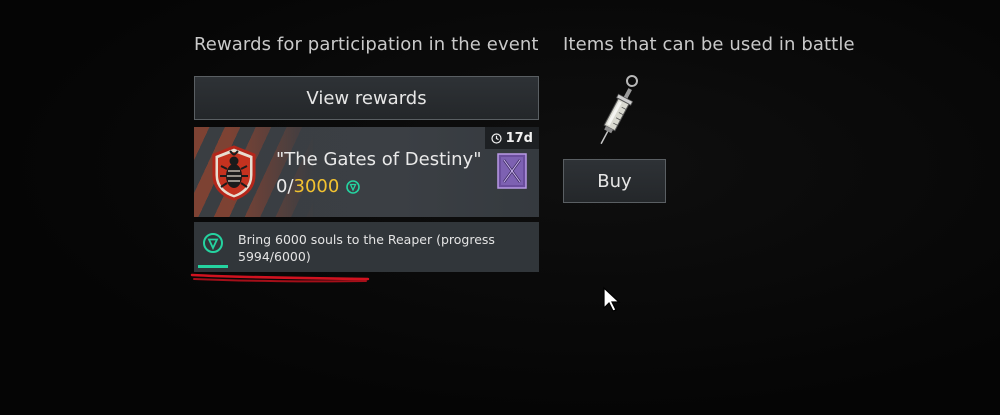 Image resolution: width=1000 pixels, height=415 pixels. Describe the element at coordinates (618, 111) in the screenshot. I see `syringe-icon` at that location.